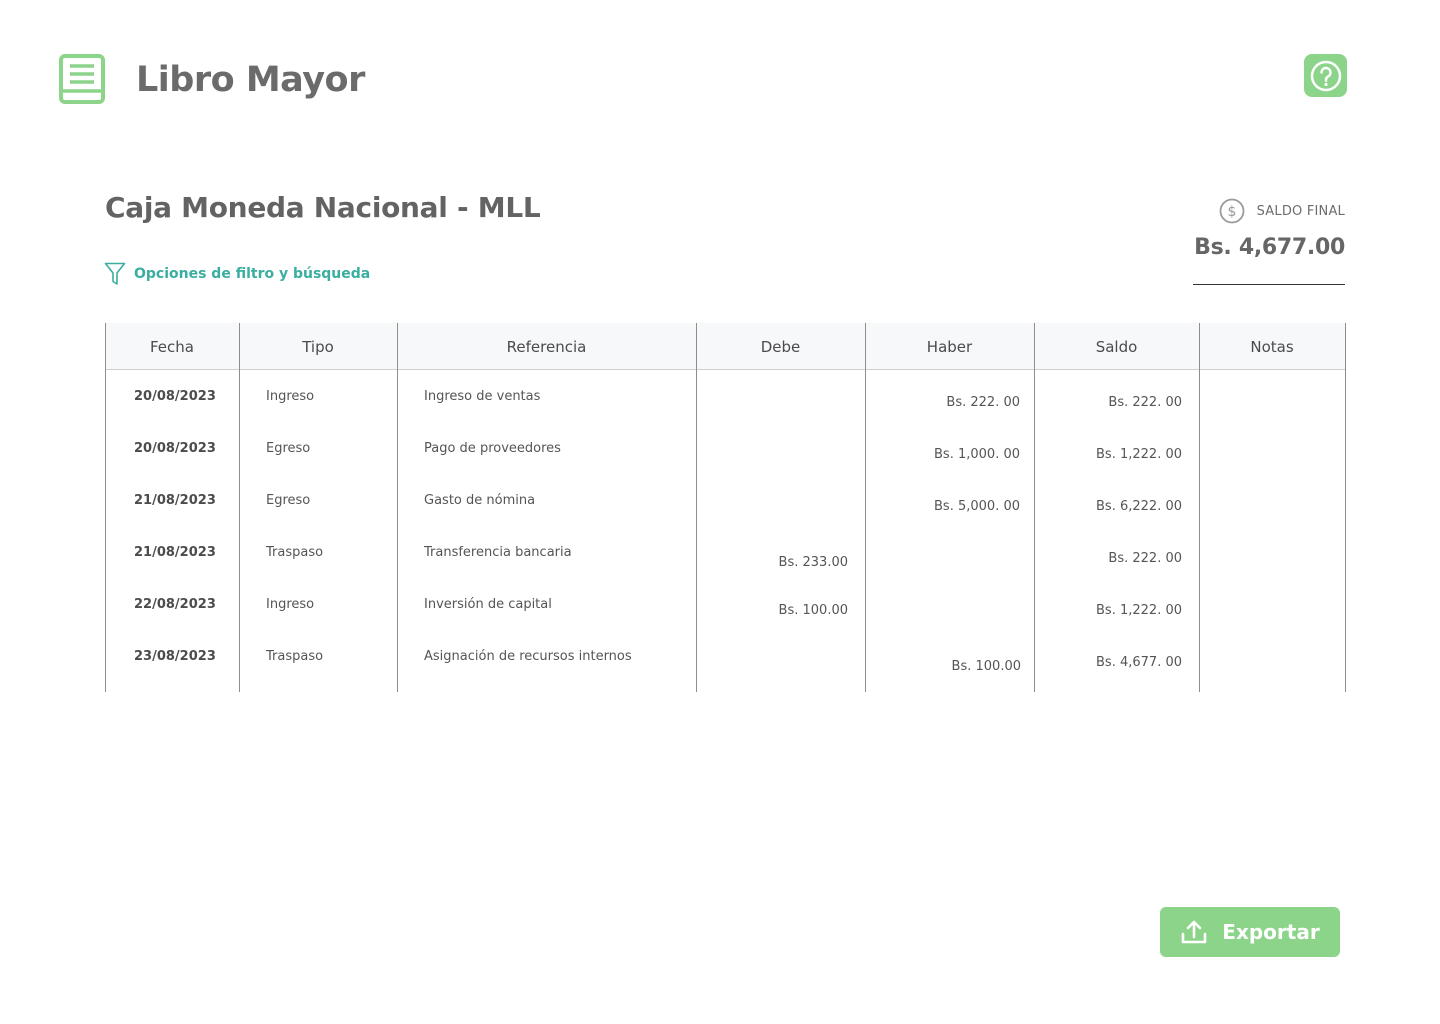 The width and height of the screenshot is (1440, 1024). I want to click on account-title: Caja Moneda Nacional - MLL, so click(323, 207).